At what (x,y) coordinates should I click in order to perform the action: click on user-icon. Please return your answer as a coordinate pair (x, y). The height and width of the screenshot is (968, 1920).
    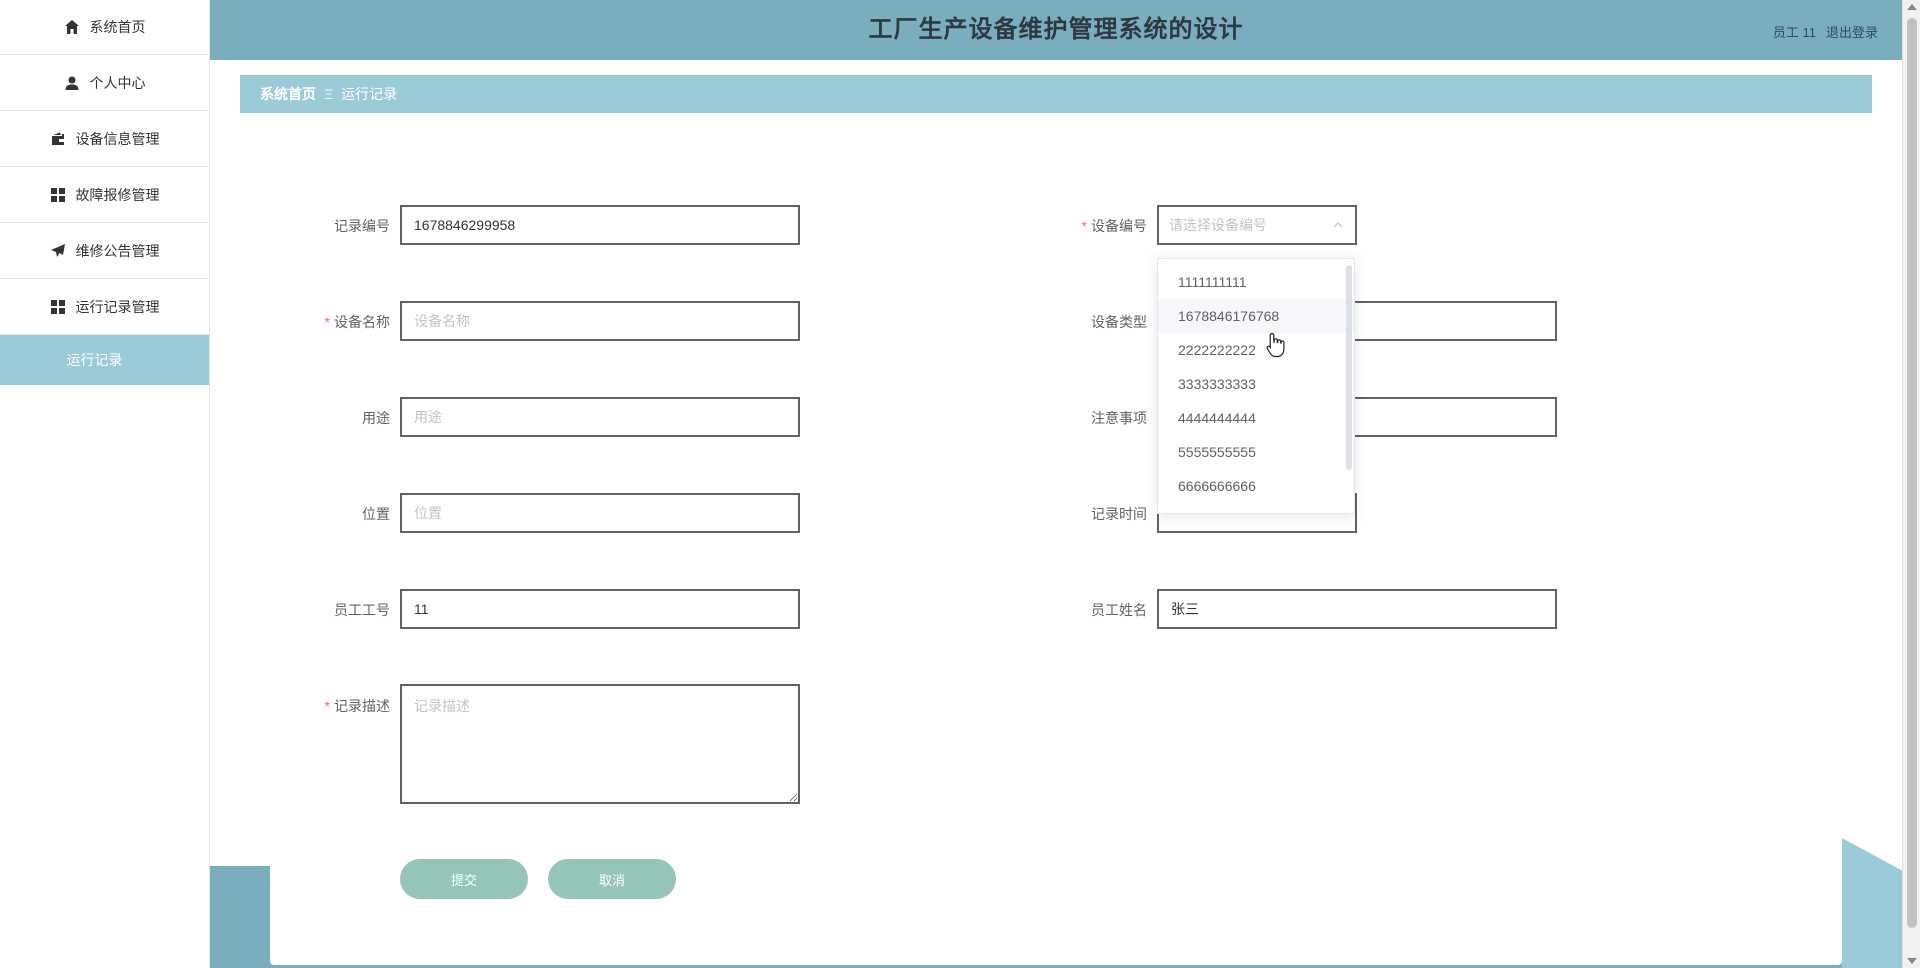
    Looking at the image, I should click on (71, 83).